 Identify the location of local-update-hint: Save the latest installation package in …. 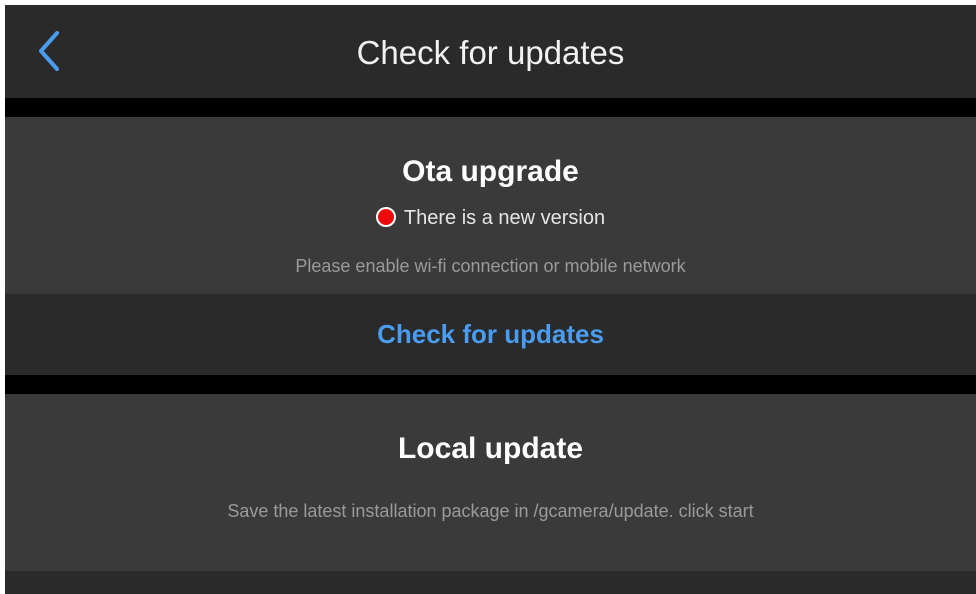
(490, 511).